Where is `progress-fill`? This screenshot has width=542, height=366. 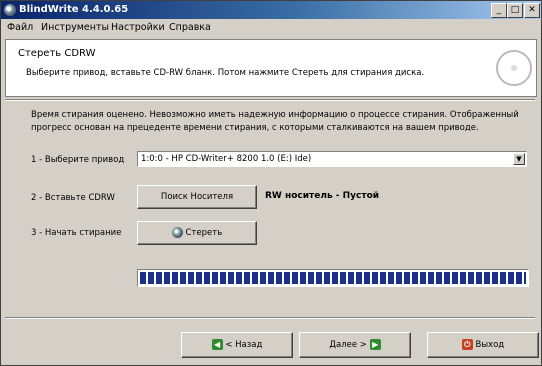
progress-fill is located at coordinates (333, 278).